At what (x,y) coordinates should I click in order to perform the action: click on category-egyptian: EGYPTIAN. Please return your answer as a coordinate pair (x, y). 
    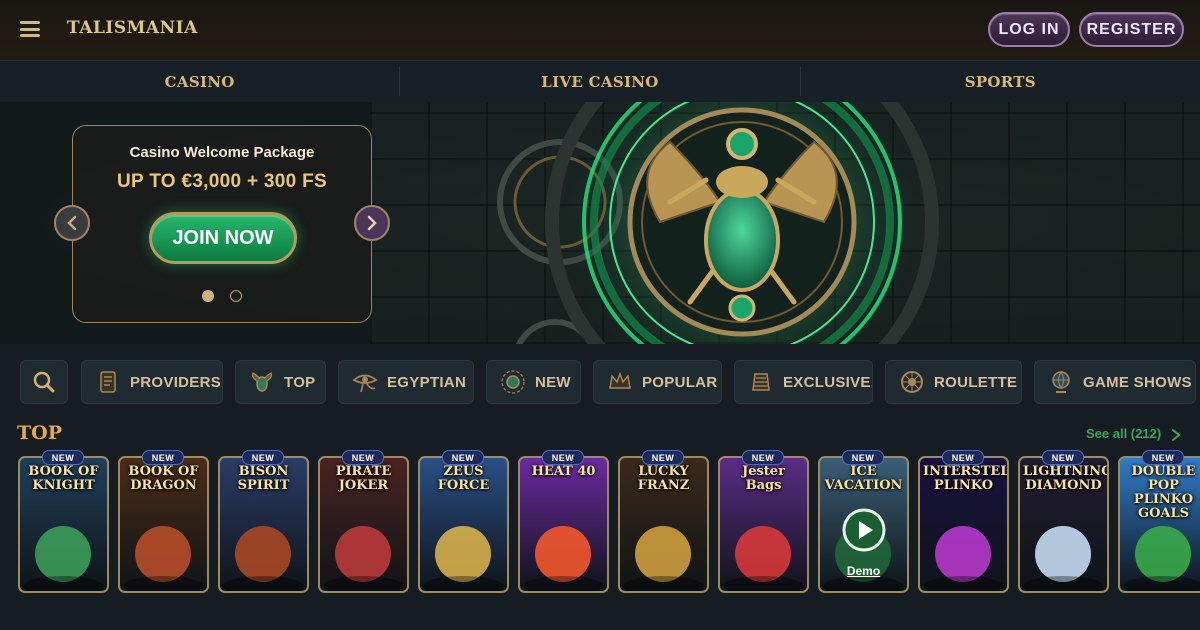
    Looking at the image, I should click on (406, 382).